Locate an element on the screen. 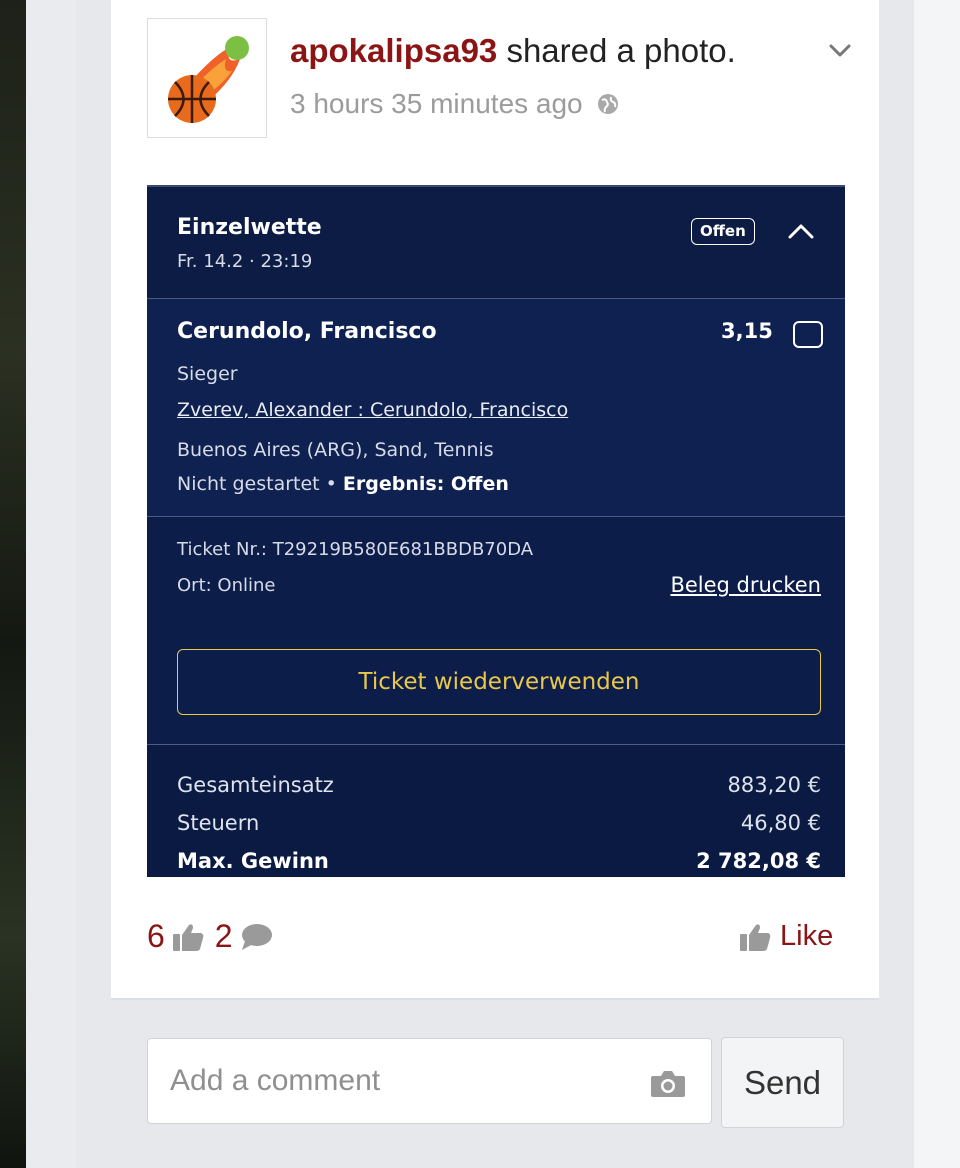 The width and height of the screenshot is (960, 1168). summary-label: Max. Gewinn is located at coordinates (253, 861).